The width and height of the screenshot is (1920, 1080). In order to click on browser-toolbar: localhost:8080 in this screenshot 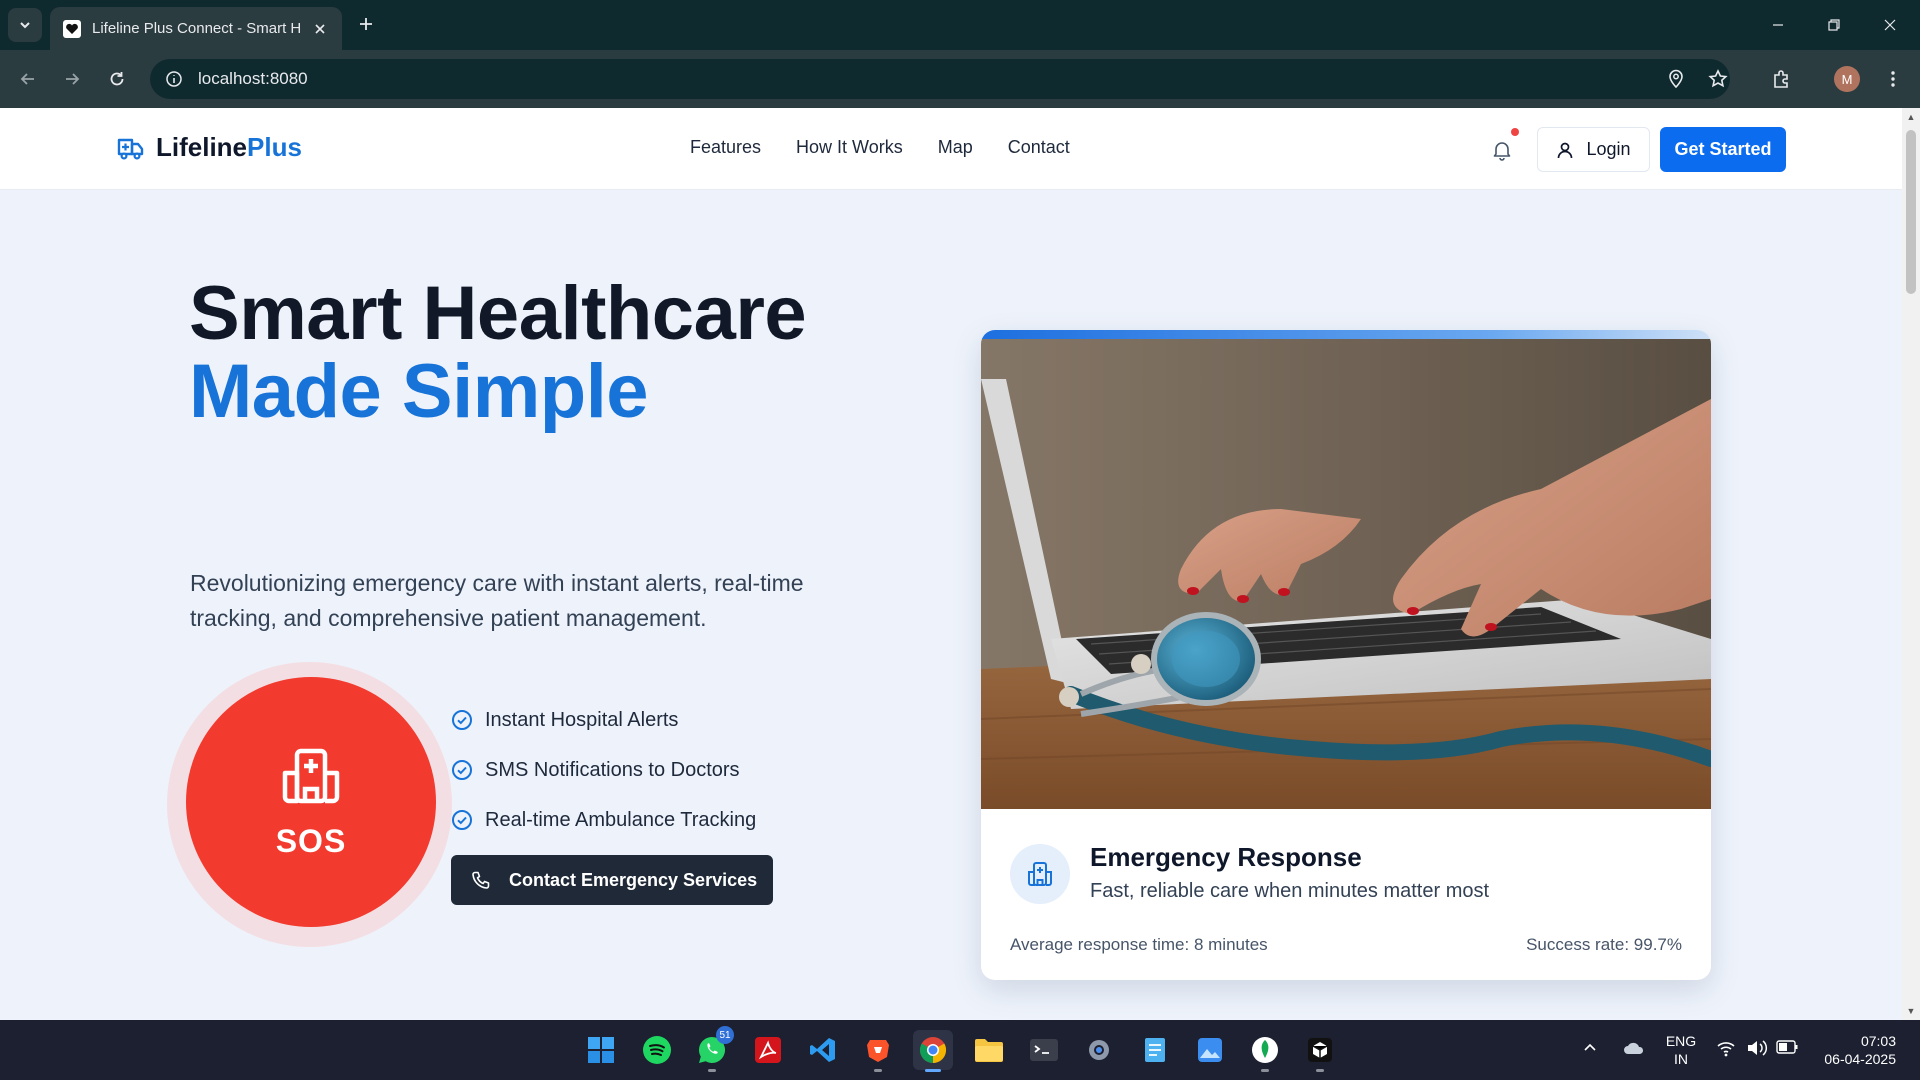, I will do `click(960, 79)`.